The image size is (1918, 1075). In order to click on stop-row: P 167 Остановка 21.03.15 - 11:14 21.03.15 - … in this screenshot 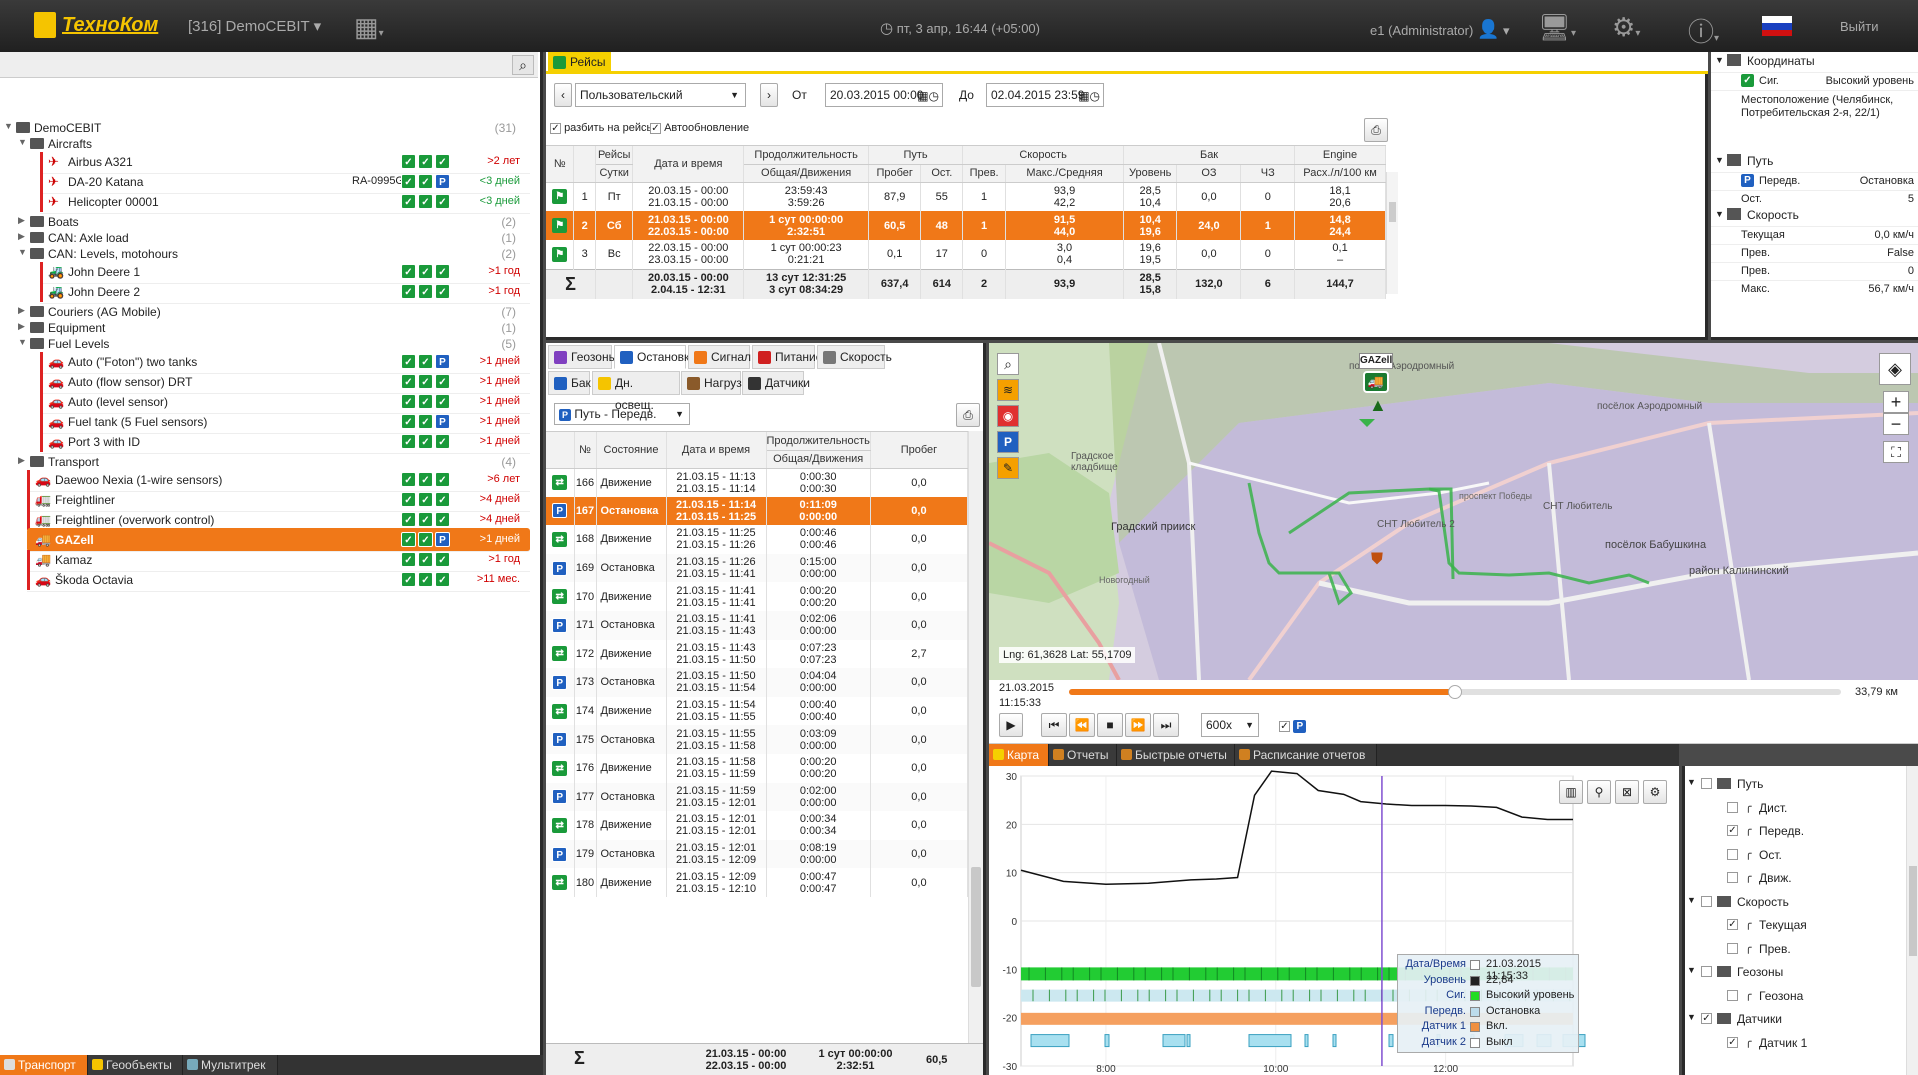, I will do `click(757, 511)`.